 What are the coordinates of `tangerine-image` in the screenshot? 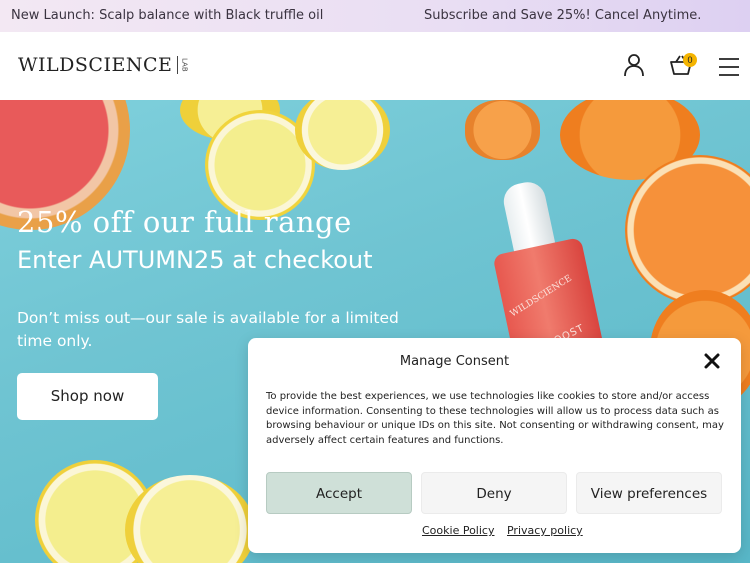 It's located at (502, 130).